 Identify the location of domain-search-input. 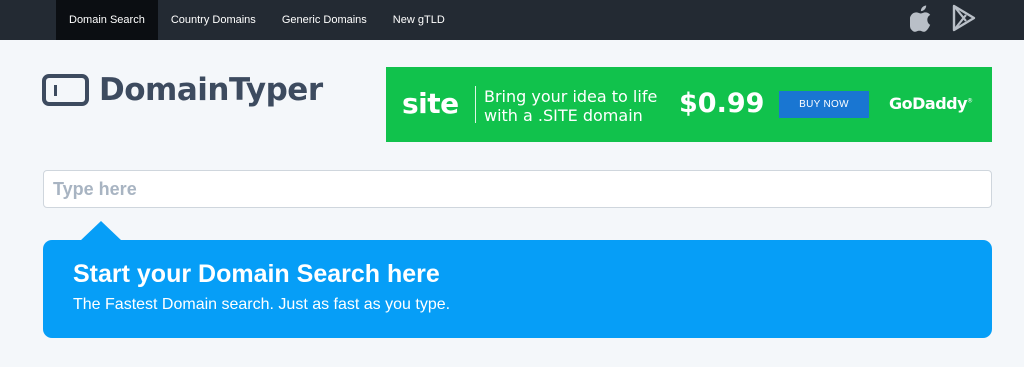
(517, 189).